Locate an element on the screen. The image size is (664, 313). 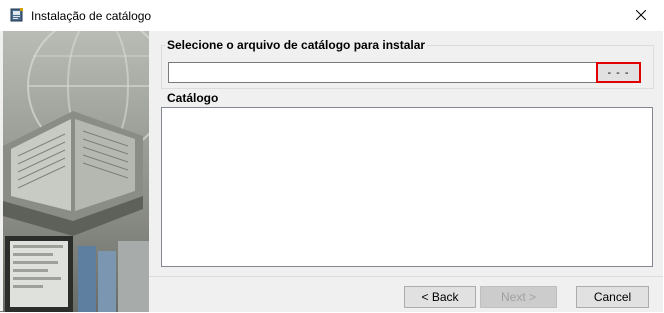
close-icon is located at coordinates (641, 16).